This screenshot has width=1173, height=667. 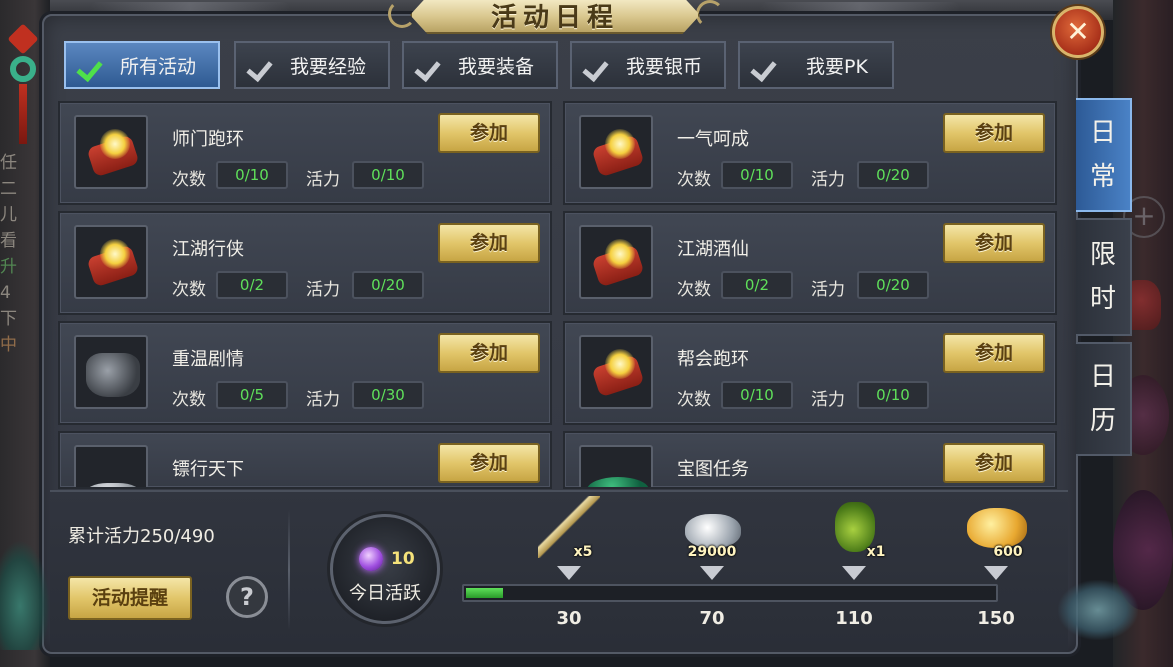 I want to click on side-tab-calendar: 日 历, so click(x=1104, y=399).